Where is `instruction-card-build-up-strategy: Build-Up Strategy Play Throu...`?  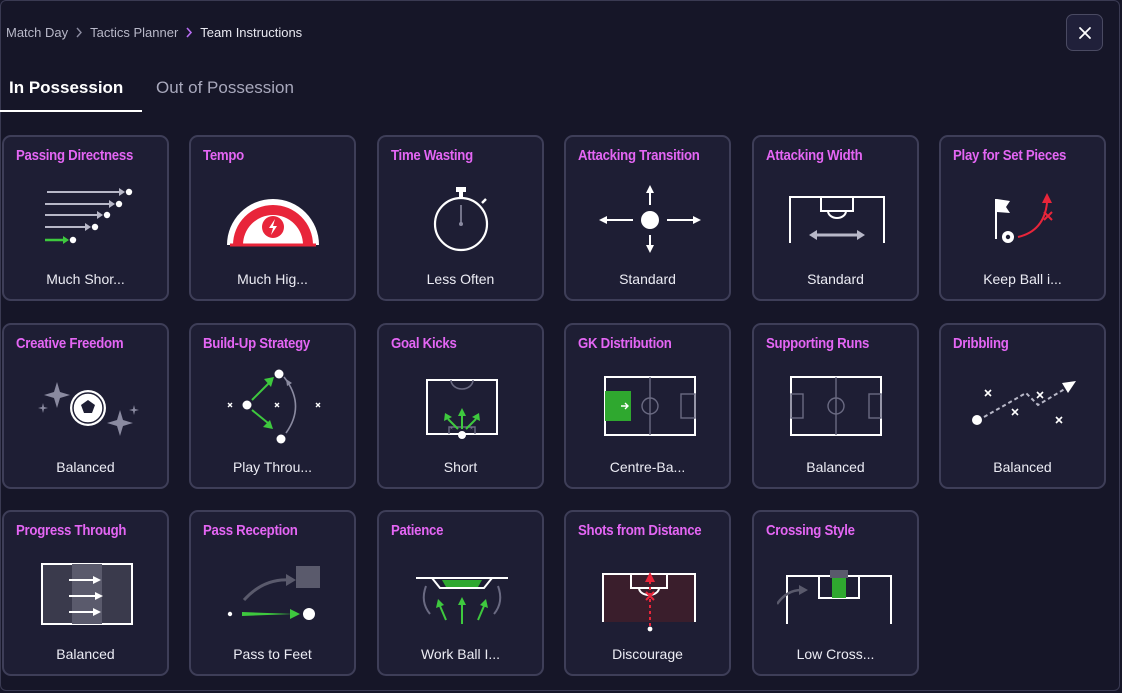 instruction-card-build-up-strategy: Build-Up Strategy Play Throu... is located at coordinates (272, 406).